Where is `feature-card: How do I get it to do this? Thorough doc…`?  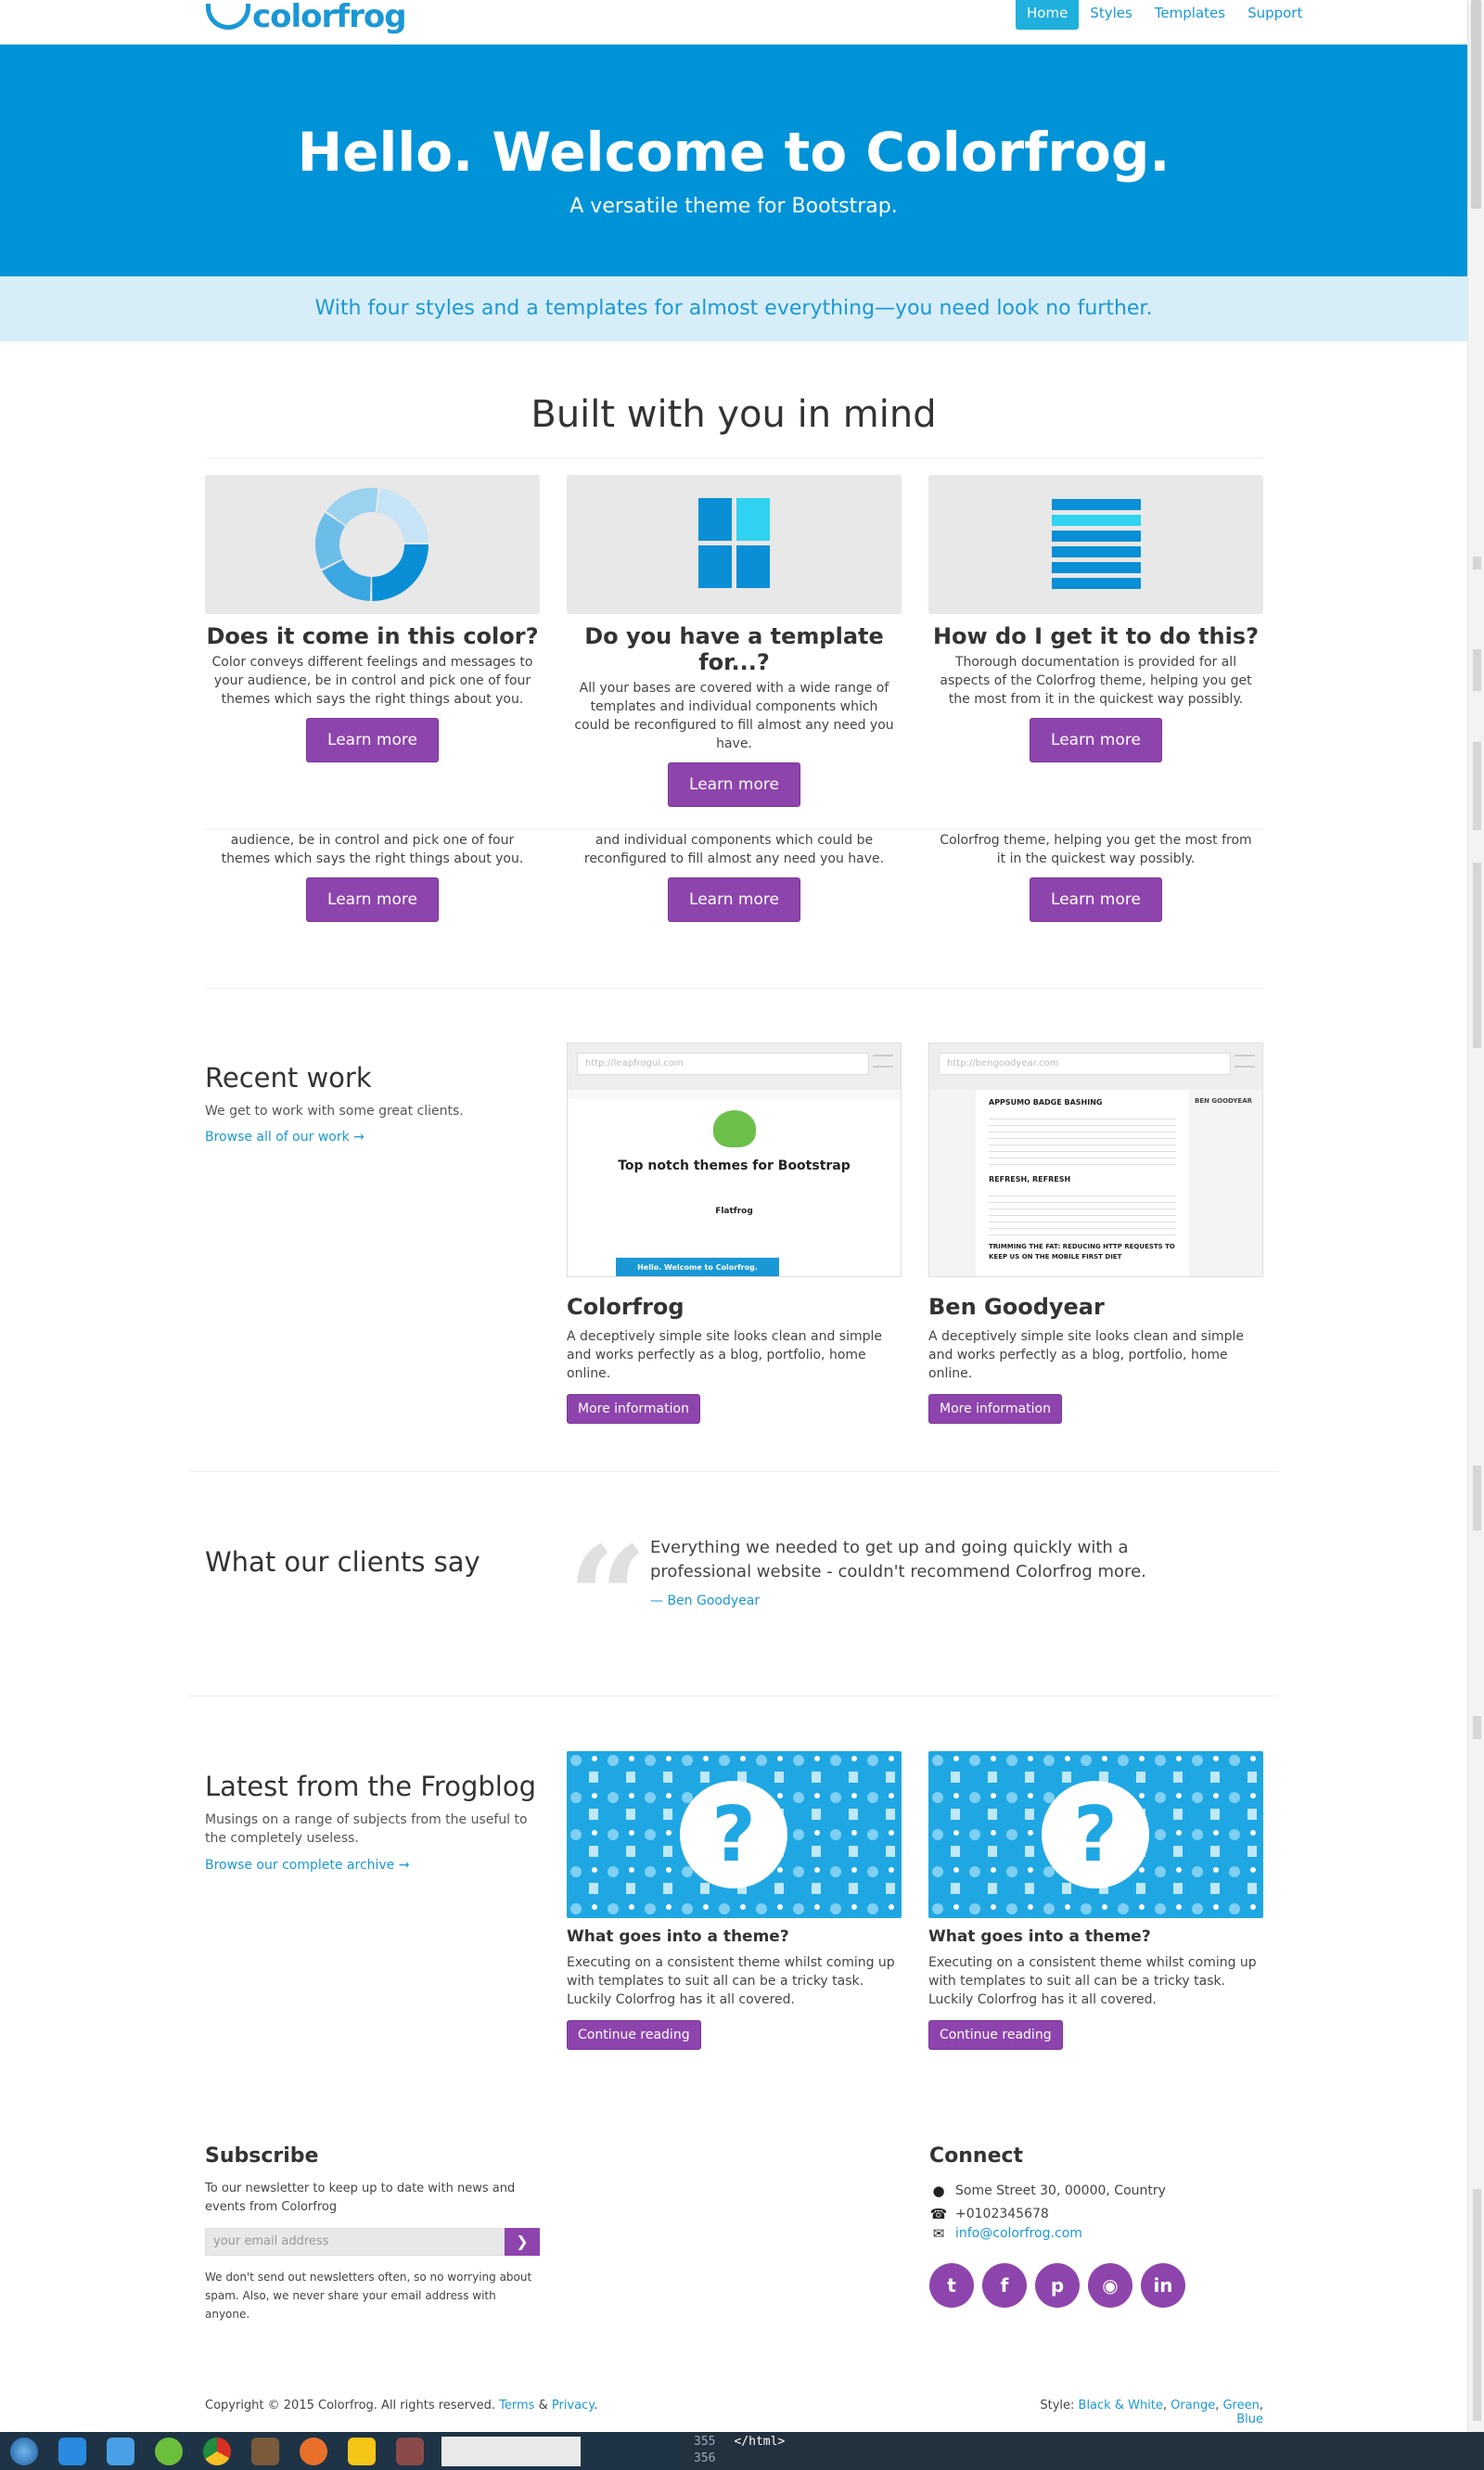 feature-card: How do I get it to do this? Thorough doc… is located at coordinates (1095, 618).